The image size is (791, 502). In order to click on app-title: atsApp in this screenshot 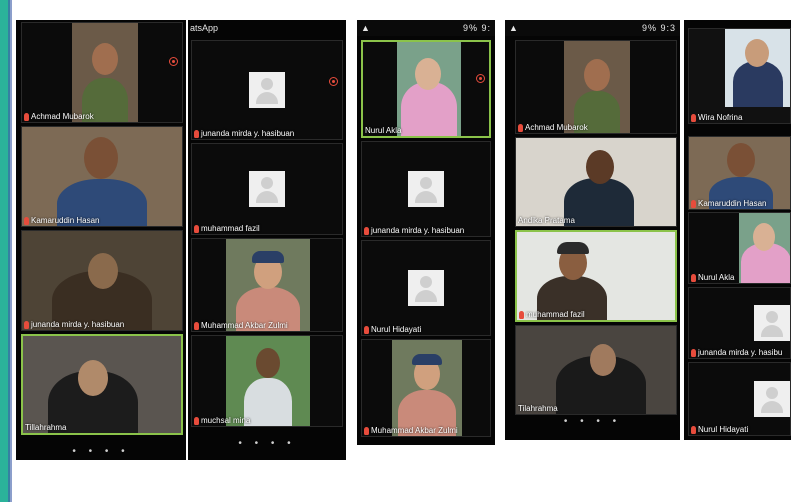, I will do `click(204, 28)`.